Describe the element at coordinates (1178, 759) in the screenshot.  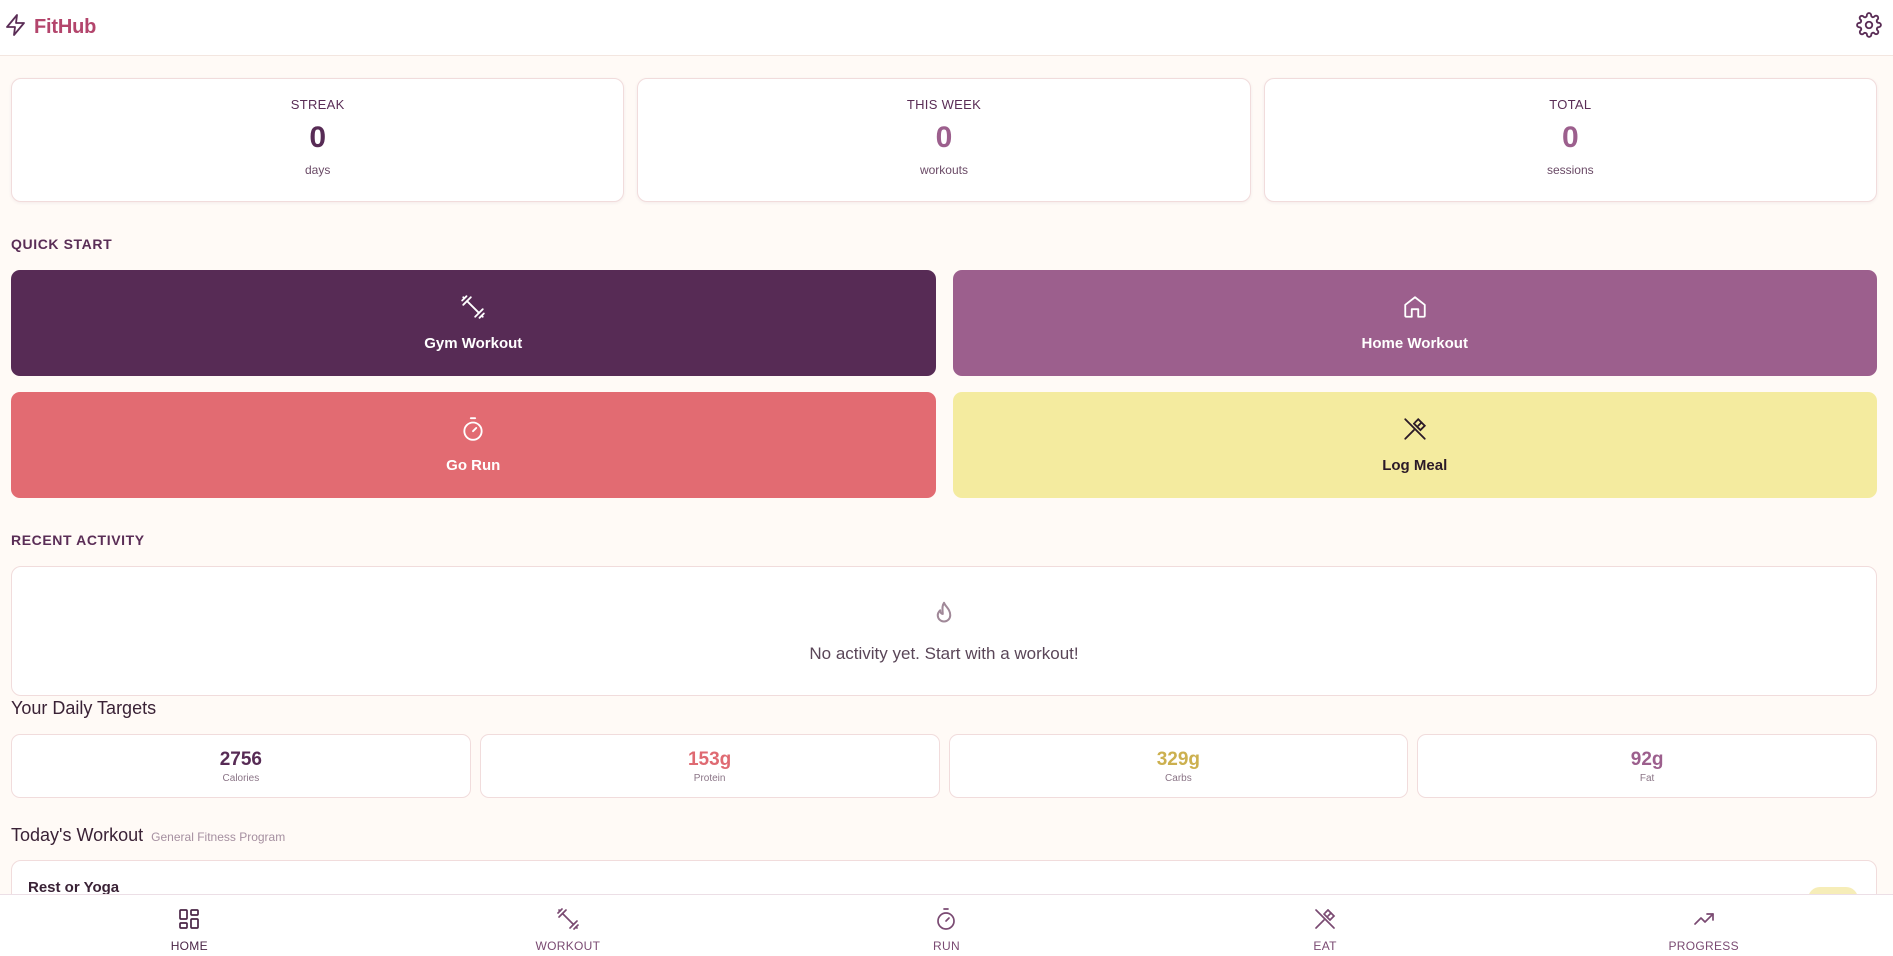
I see `target-value: 329g` at that location.